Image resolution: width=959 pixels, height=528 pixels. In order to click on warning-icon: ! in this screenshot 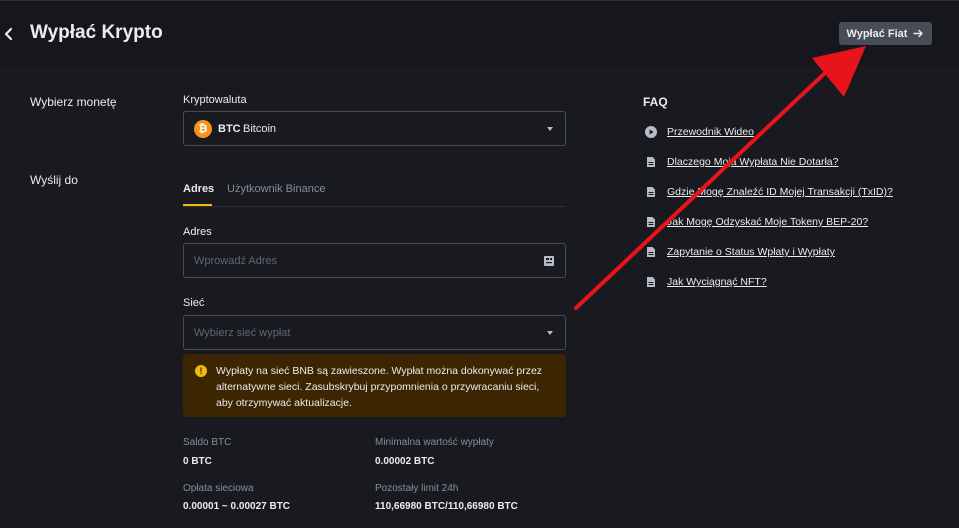, I will do `click(201, 371)`.